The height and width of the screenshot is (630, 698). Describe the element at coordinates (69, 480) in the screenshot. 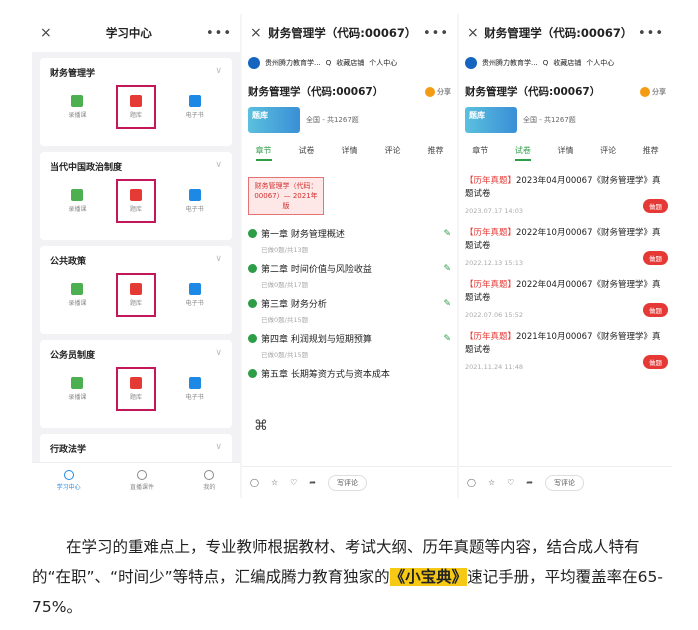

I see `nav-learning-center: 学习中心` at that location.